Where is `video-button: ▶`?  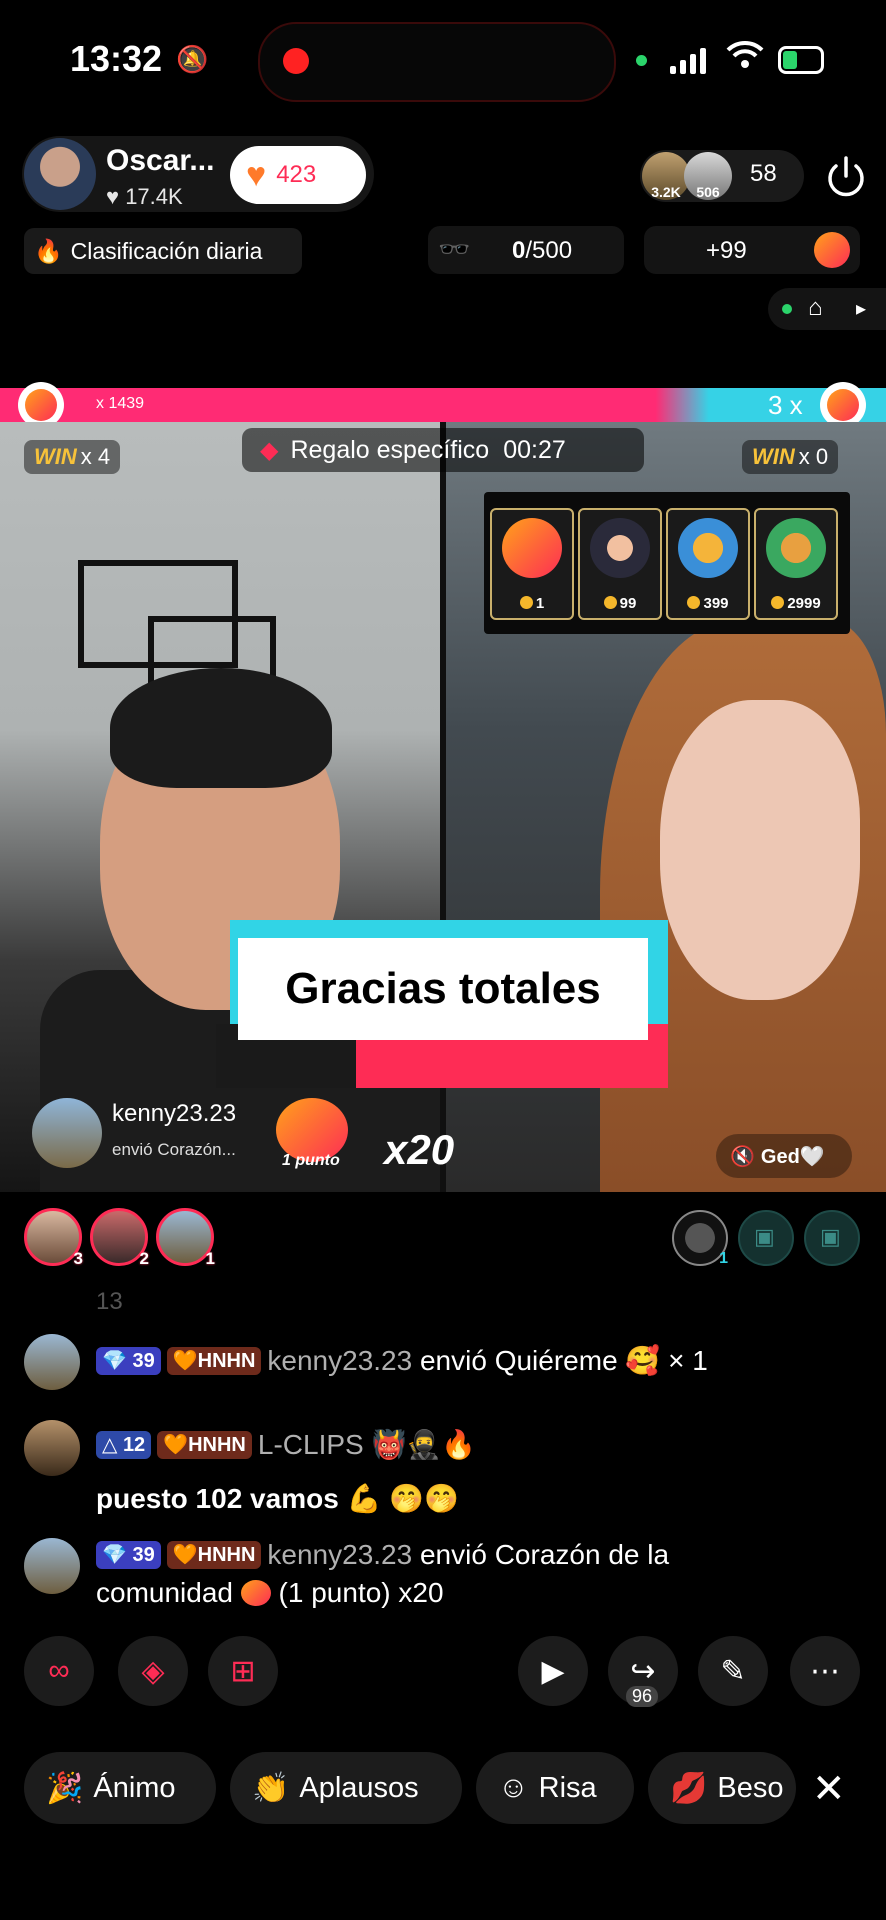 video-button: ▶ is located at coordinates (553, 1671).